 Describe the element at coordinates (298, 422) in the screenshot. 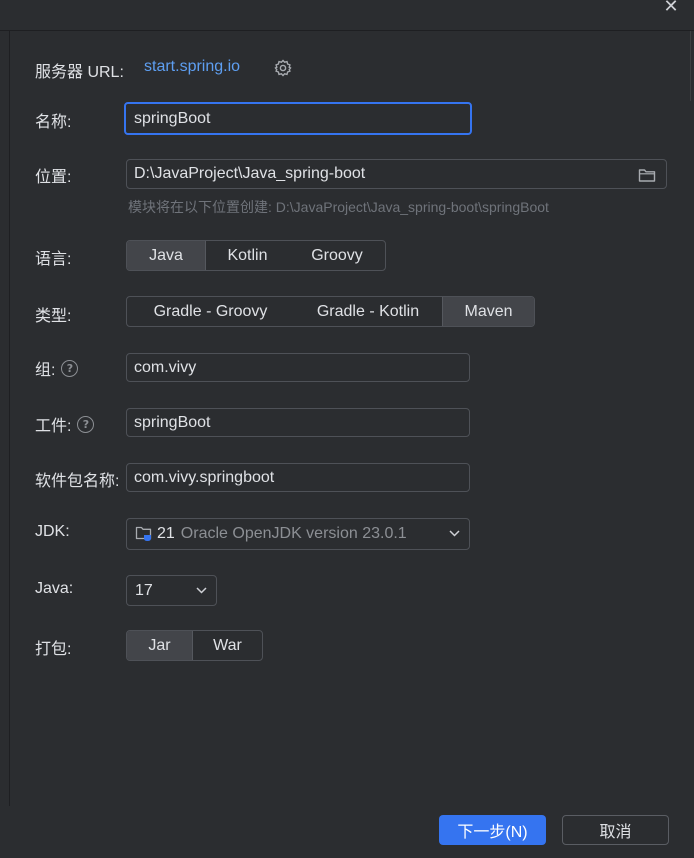

I see `artifact-field: springBoot` at that location.